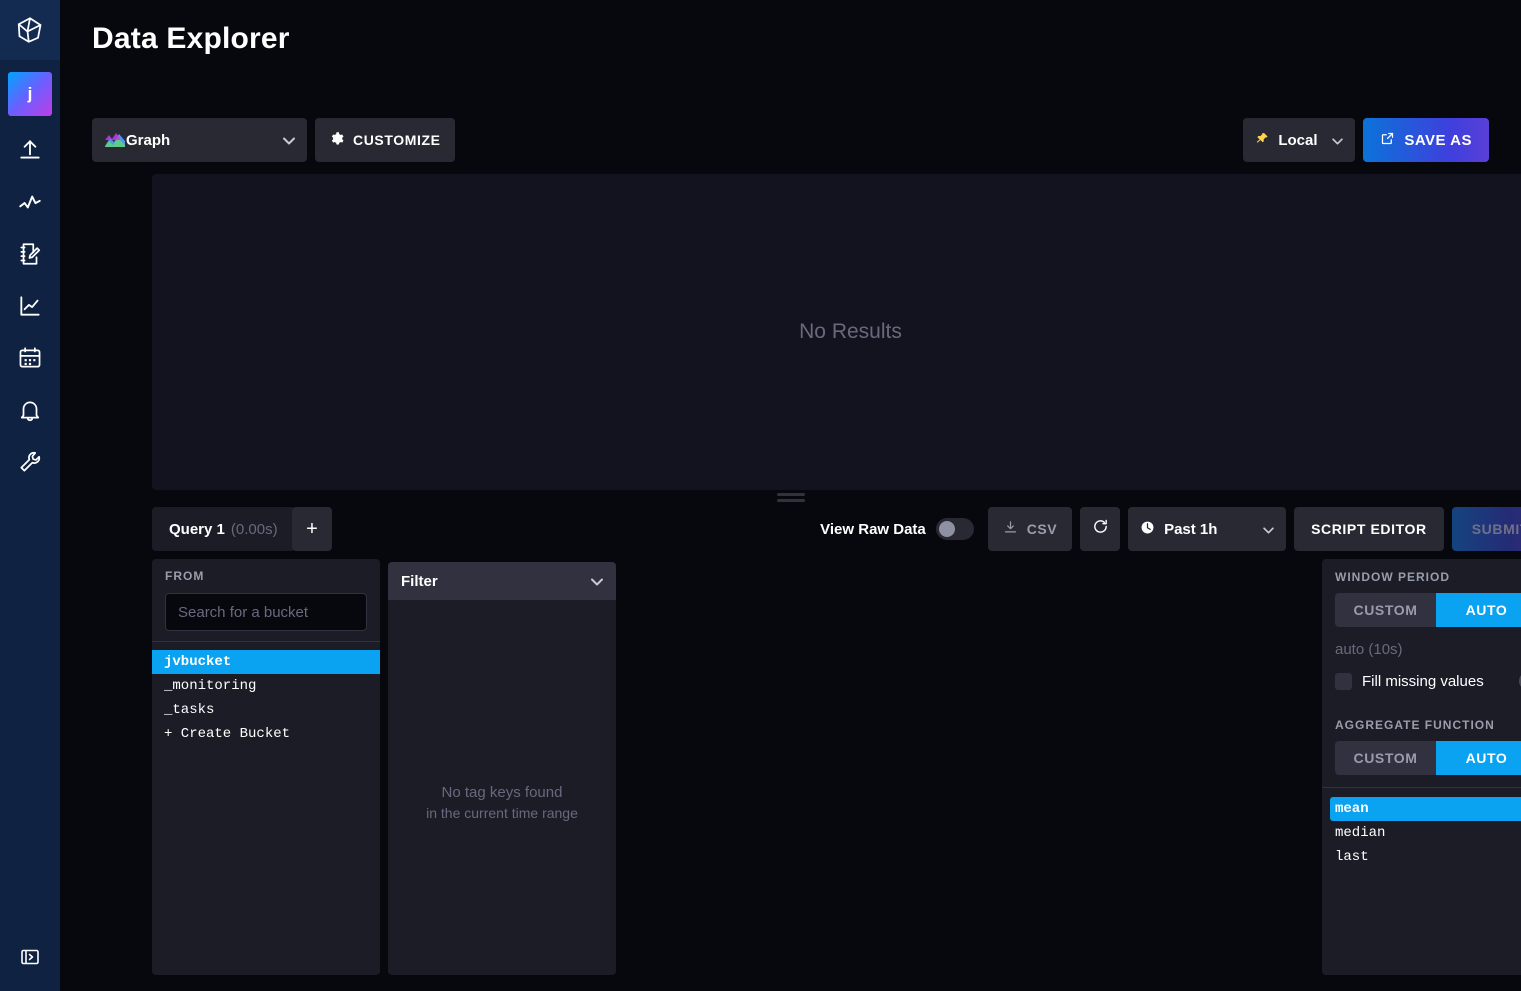 Image resolution: width=1521 pixels, height=991 pixels. Describe the element at coordinates (1392, 577) in the screenshot. I see `window-period-label: WINDOW PERIOD` at that location.